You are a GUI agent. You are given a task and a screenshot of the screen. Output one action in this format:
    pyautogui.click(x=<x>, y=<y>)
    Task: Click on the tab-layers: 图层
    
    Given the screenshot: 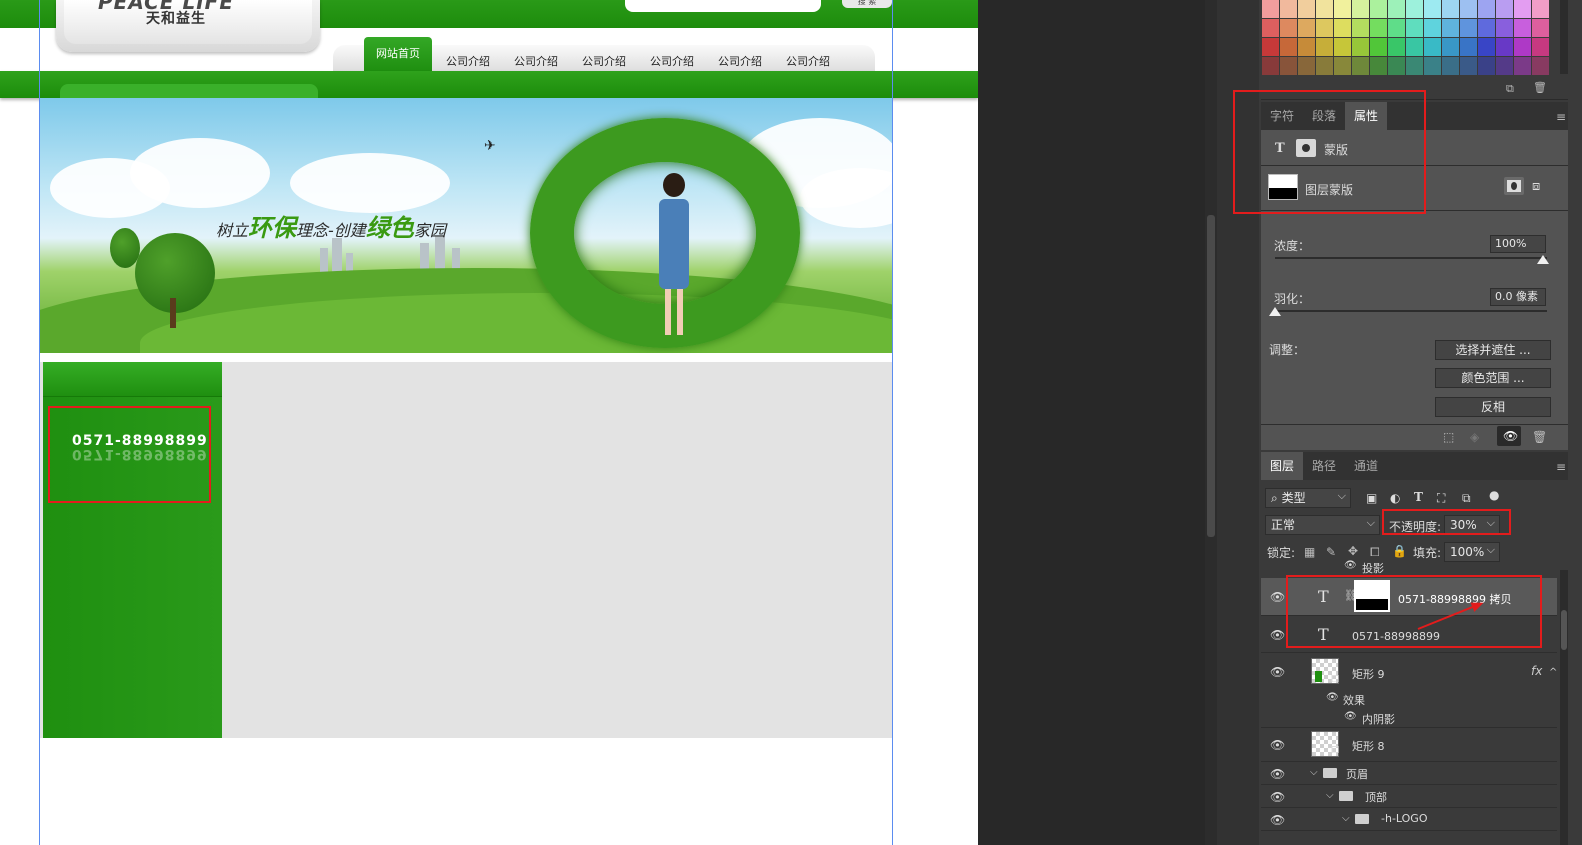 What is the action you would take?
    pyautogui.click(x=1282, y=466)
    